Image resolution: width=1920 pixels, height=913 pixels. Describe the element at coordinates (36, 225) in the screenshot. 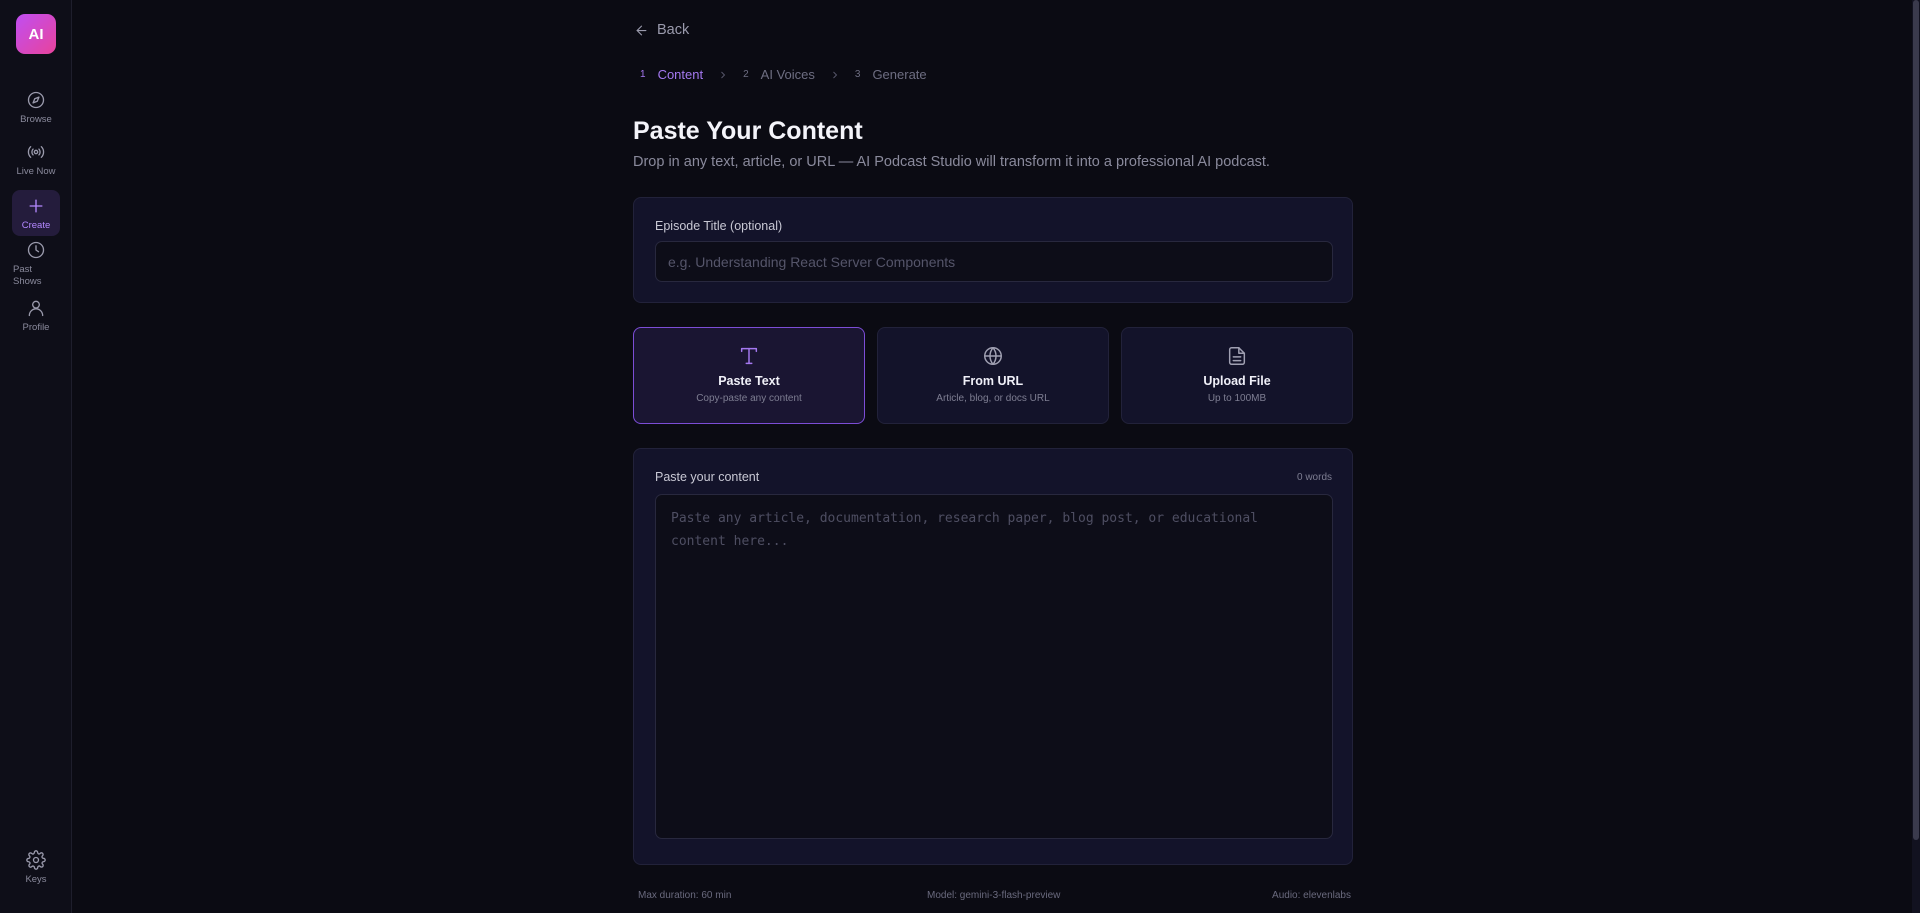

I see `sidebar-item-label: Create` at that location.